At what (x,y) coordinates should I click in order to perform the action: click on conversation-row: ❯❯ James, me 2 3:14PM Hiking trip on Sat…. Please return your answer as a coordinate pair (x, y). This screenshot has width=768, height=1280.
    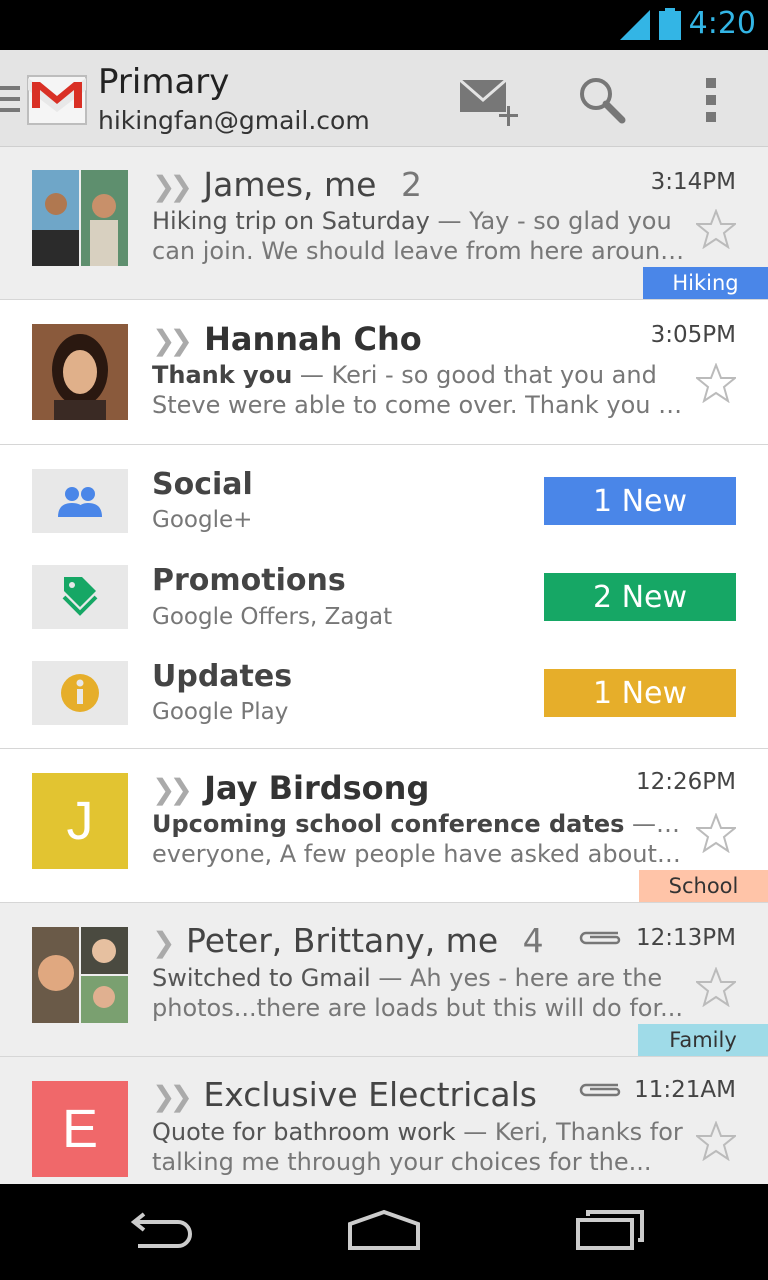
    Looking at the image, I should click on (384, 223).